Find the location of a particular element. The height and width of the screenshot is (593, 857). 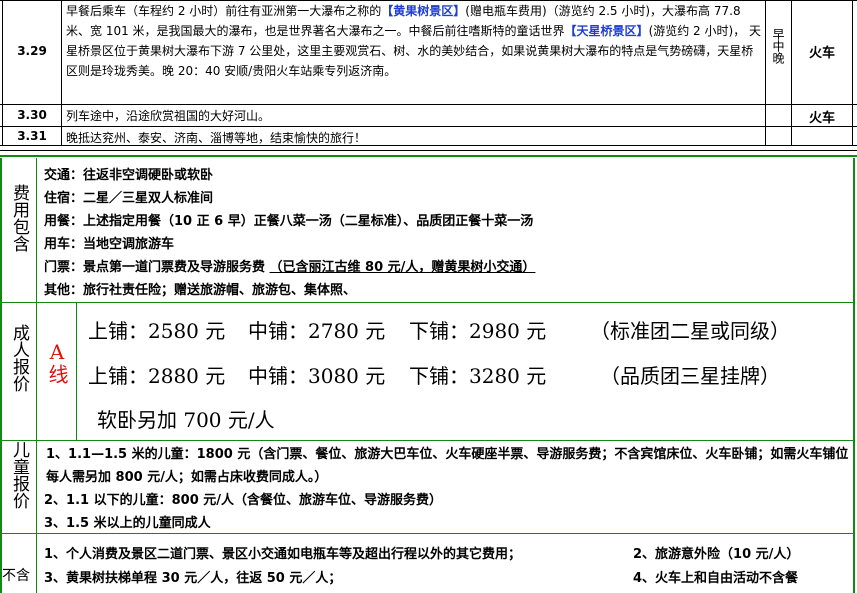

price-lower-standard: 下铺：2980 元 is located at coordinates (478, 331).